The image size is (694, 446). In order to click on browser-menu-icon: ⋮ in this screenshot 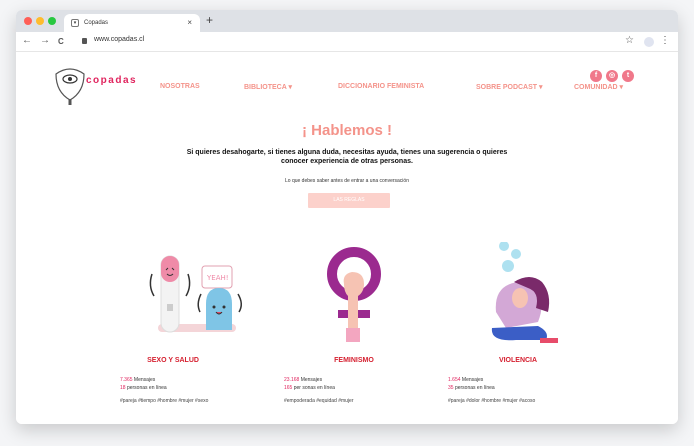, I will do `click(665, 40)`.